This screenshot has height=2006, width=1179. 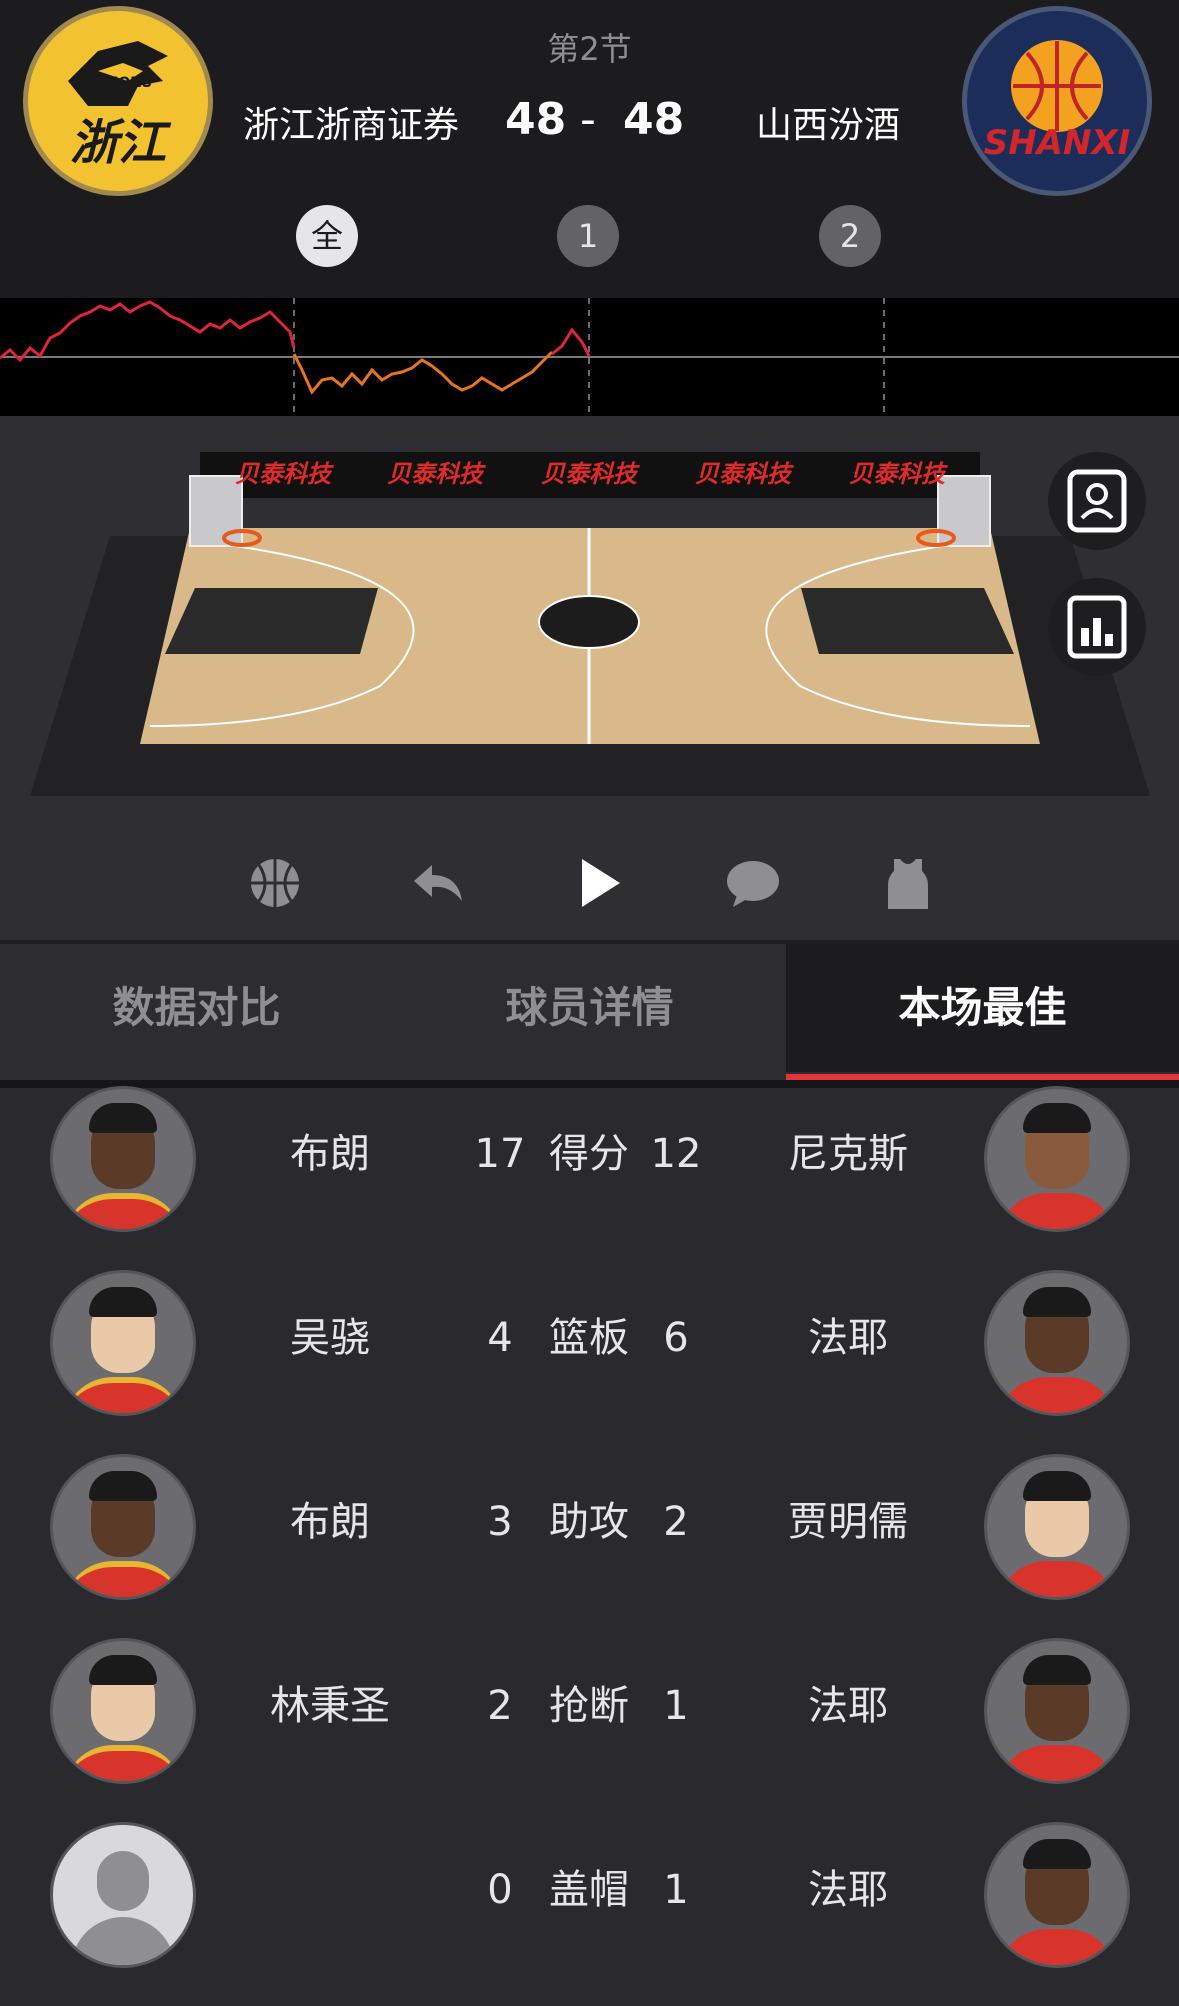 I want to click on quarter-tabs: 全 1 2, so click(x=589, y=237).